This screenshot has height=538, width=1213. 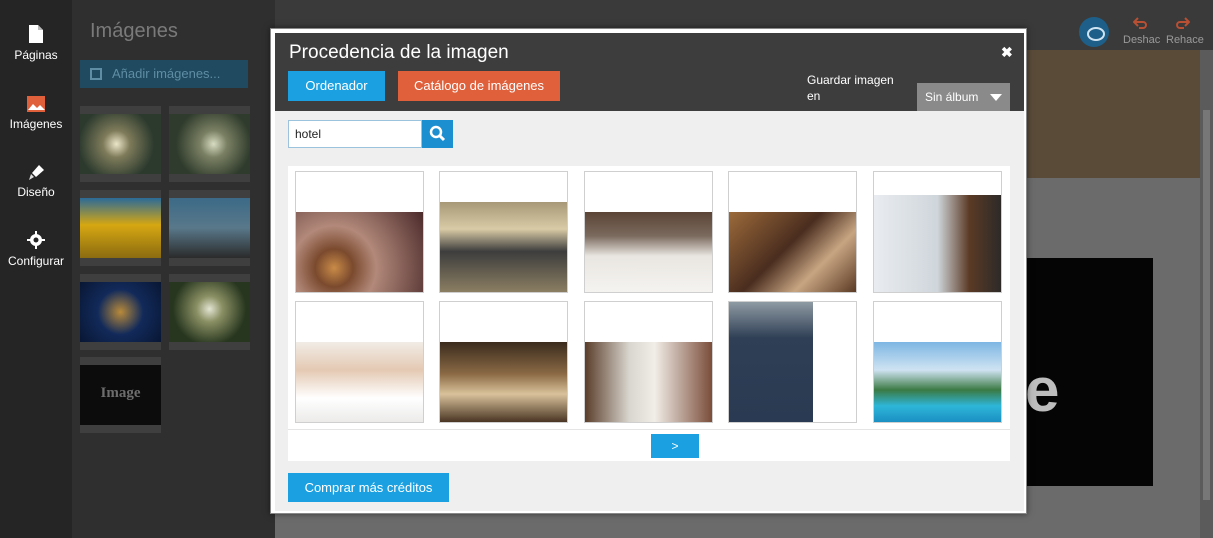 What do you see at coordinates (36, 269) in the screenshot?
I see `left-nav: Páginas Imágenes Diseño Configurar` at bounding box center [36, 269].